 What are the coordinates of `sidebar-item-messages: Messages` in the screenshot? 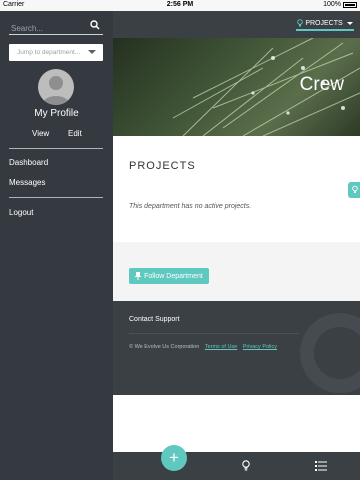 It's located at (27, 182).